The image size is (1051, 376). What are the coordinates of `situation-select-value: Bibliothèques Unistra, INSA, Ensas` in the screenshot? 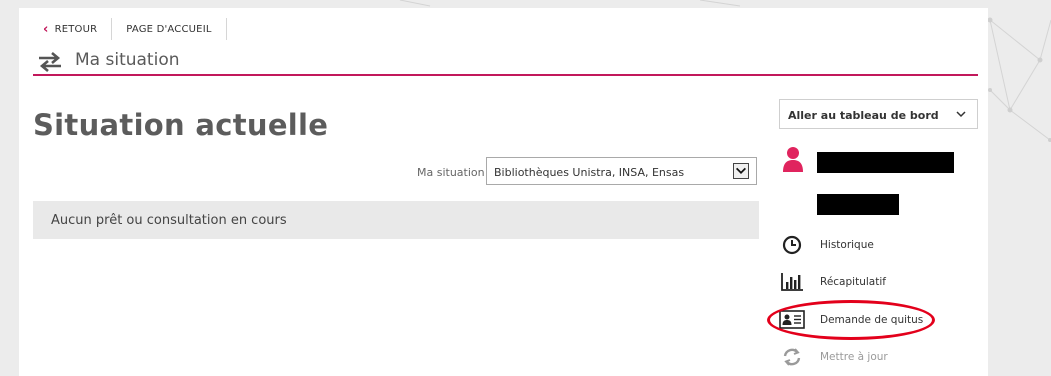 It's located at (589, 172).